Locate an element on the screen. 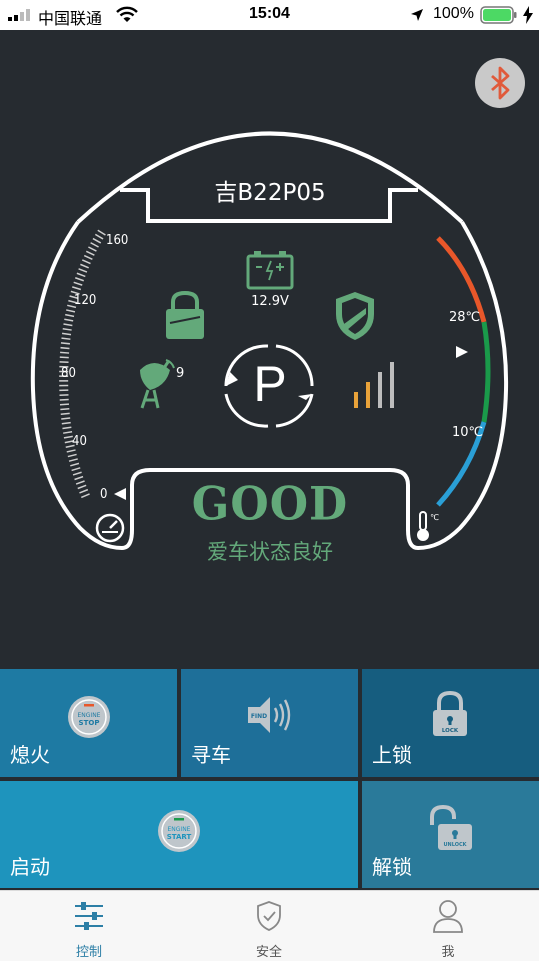 The image size is (539, 961). engine-start-badge-top: ENGINE is located at coordinates (179, 829).